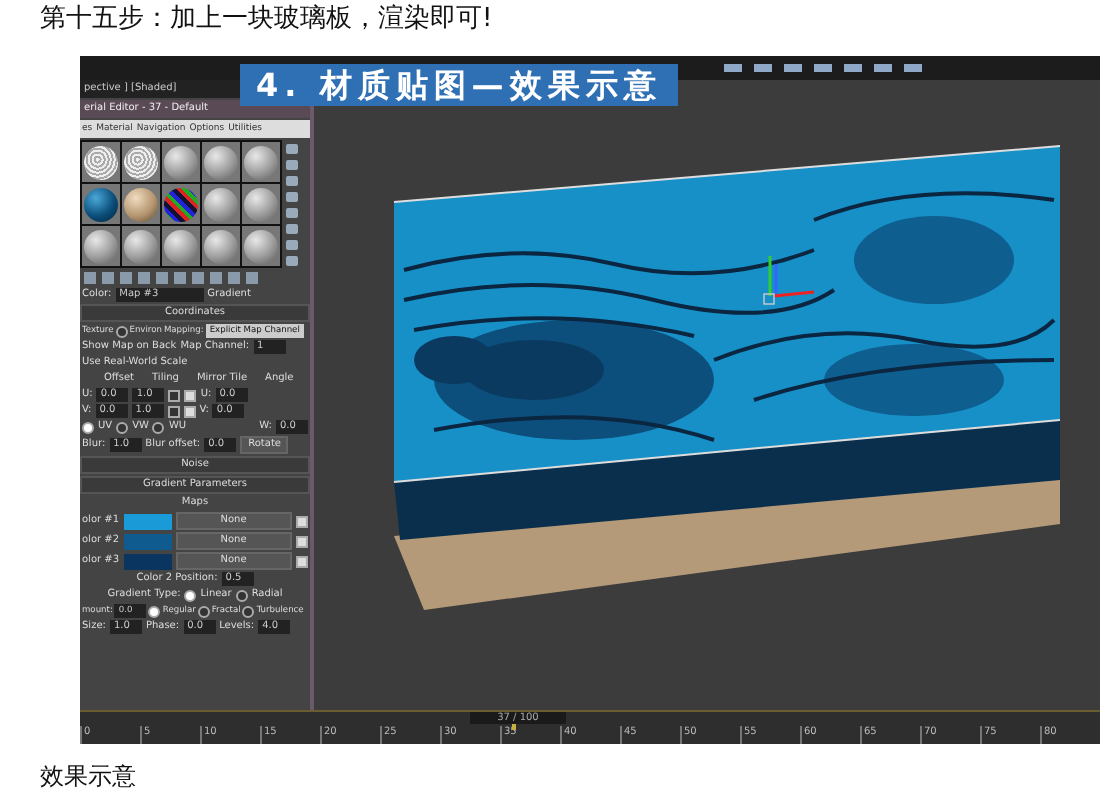  What do you see at coordinates (266, 20) in the screenshot?
I see `step-heading: 第十五步：加上一块玻璃板，渲染即可!` at bounding box center [266, 20].